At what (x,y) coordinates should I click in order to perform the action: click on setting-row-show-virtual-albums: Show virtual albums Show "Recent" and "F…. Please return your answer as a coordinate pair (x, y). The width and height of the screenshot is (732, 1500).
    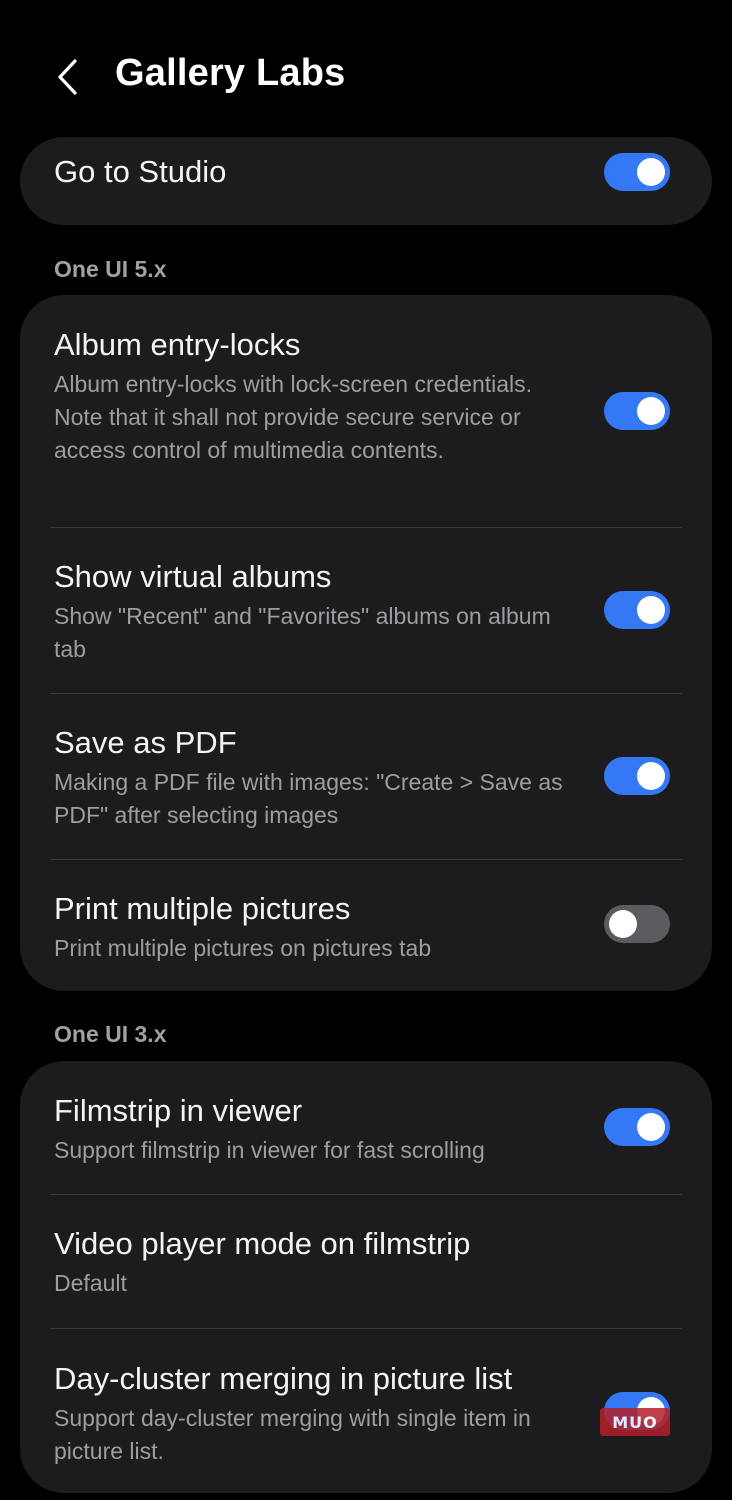
    Looking at the image, I should click on (366, 610).